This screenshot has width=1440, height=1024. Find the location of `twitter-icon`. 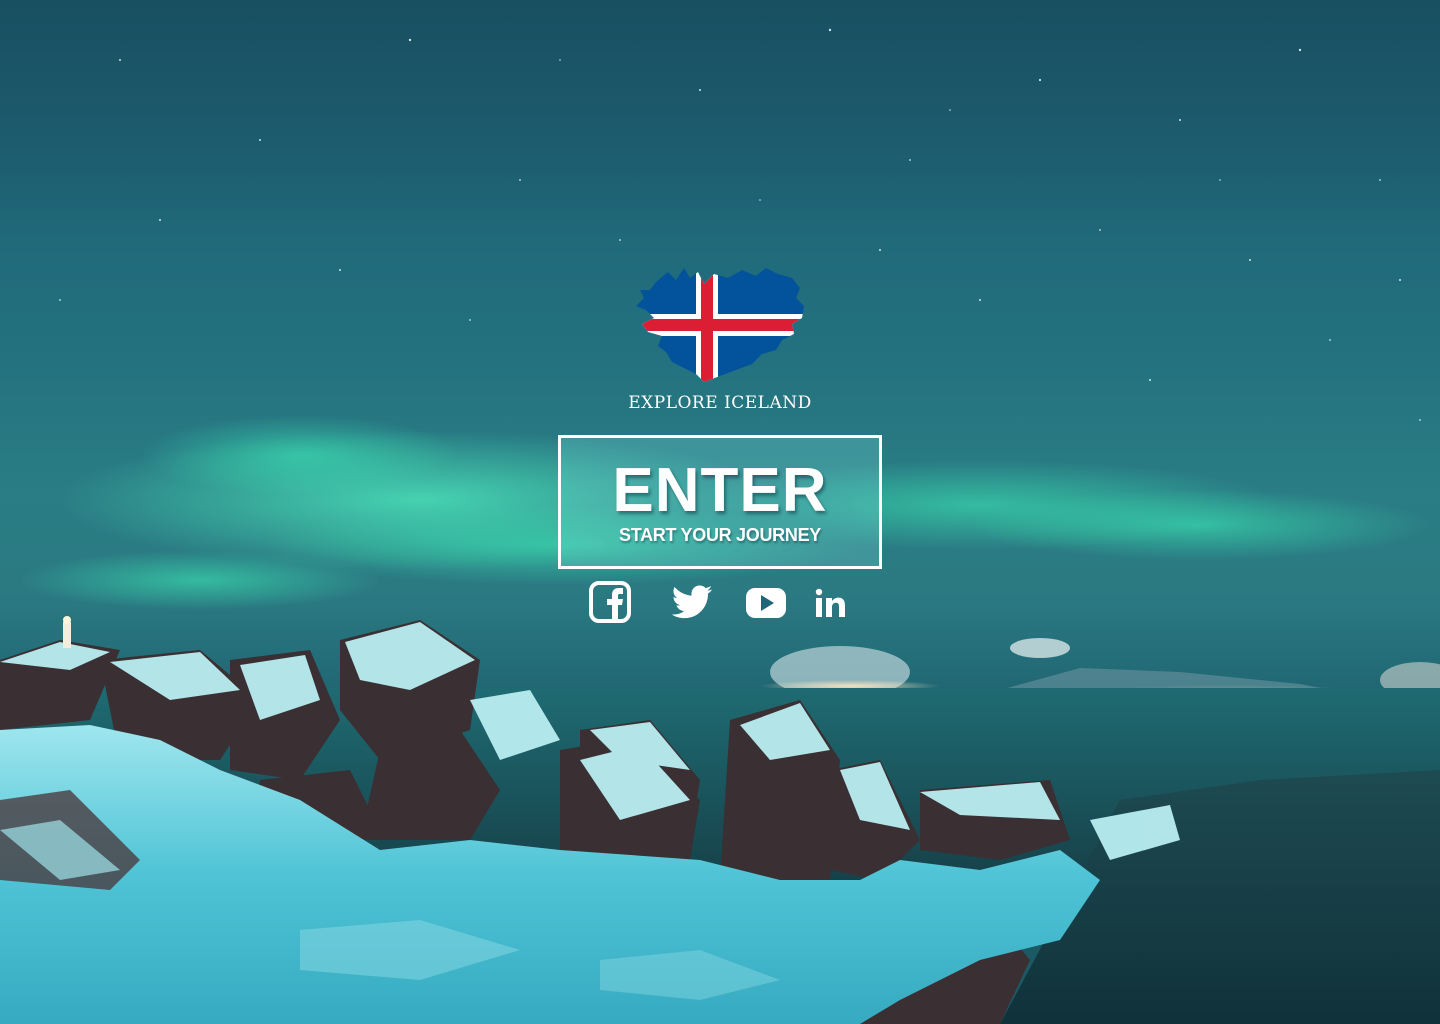

twitter-icon is located at coordinates (692, 602).